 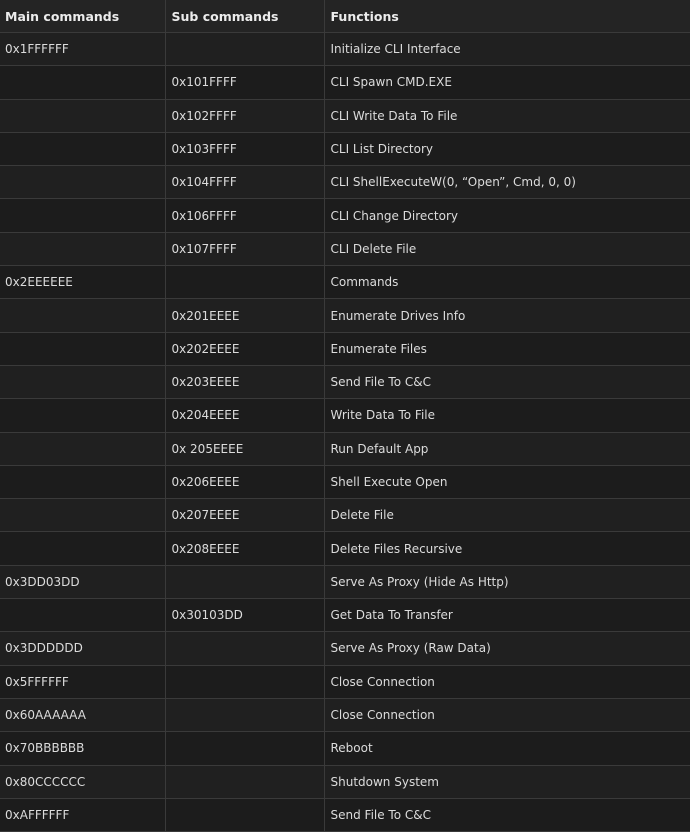 What do you see at coordinates (245, 515) in the screenshot?
I see `sub-command-cell: 0x207EEEE` at bounding box center [245, 515].